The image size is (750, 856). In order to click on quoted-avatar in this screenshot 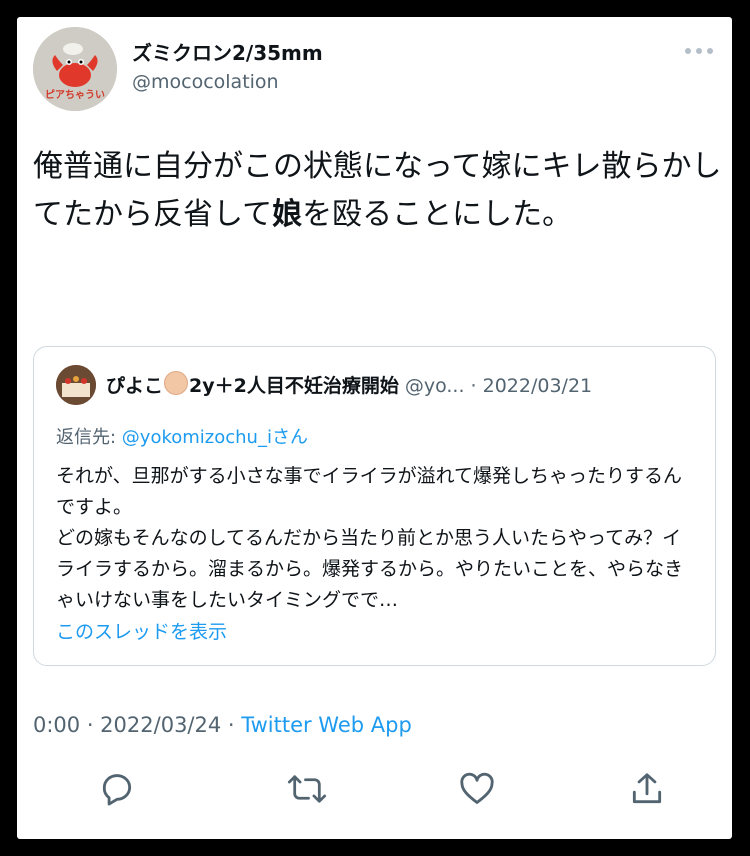, I will do `click(76, 385)`.